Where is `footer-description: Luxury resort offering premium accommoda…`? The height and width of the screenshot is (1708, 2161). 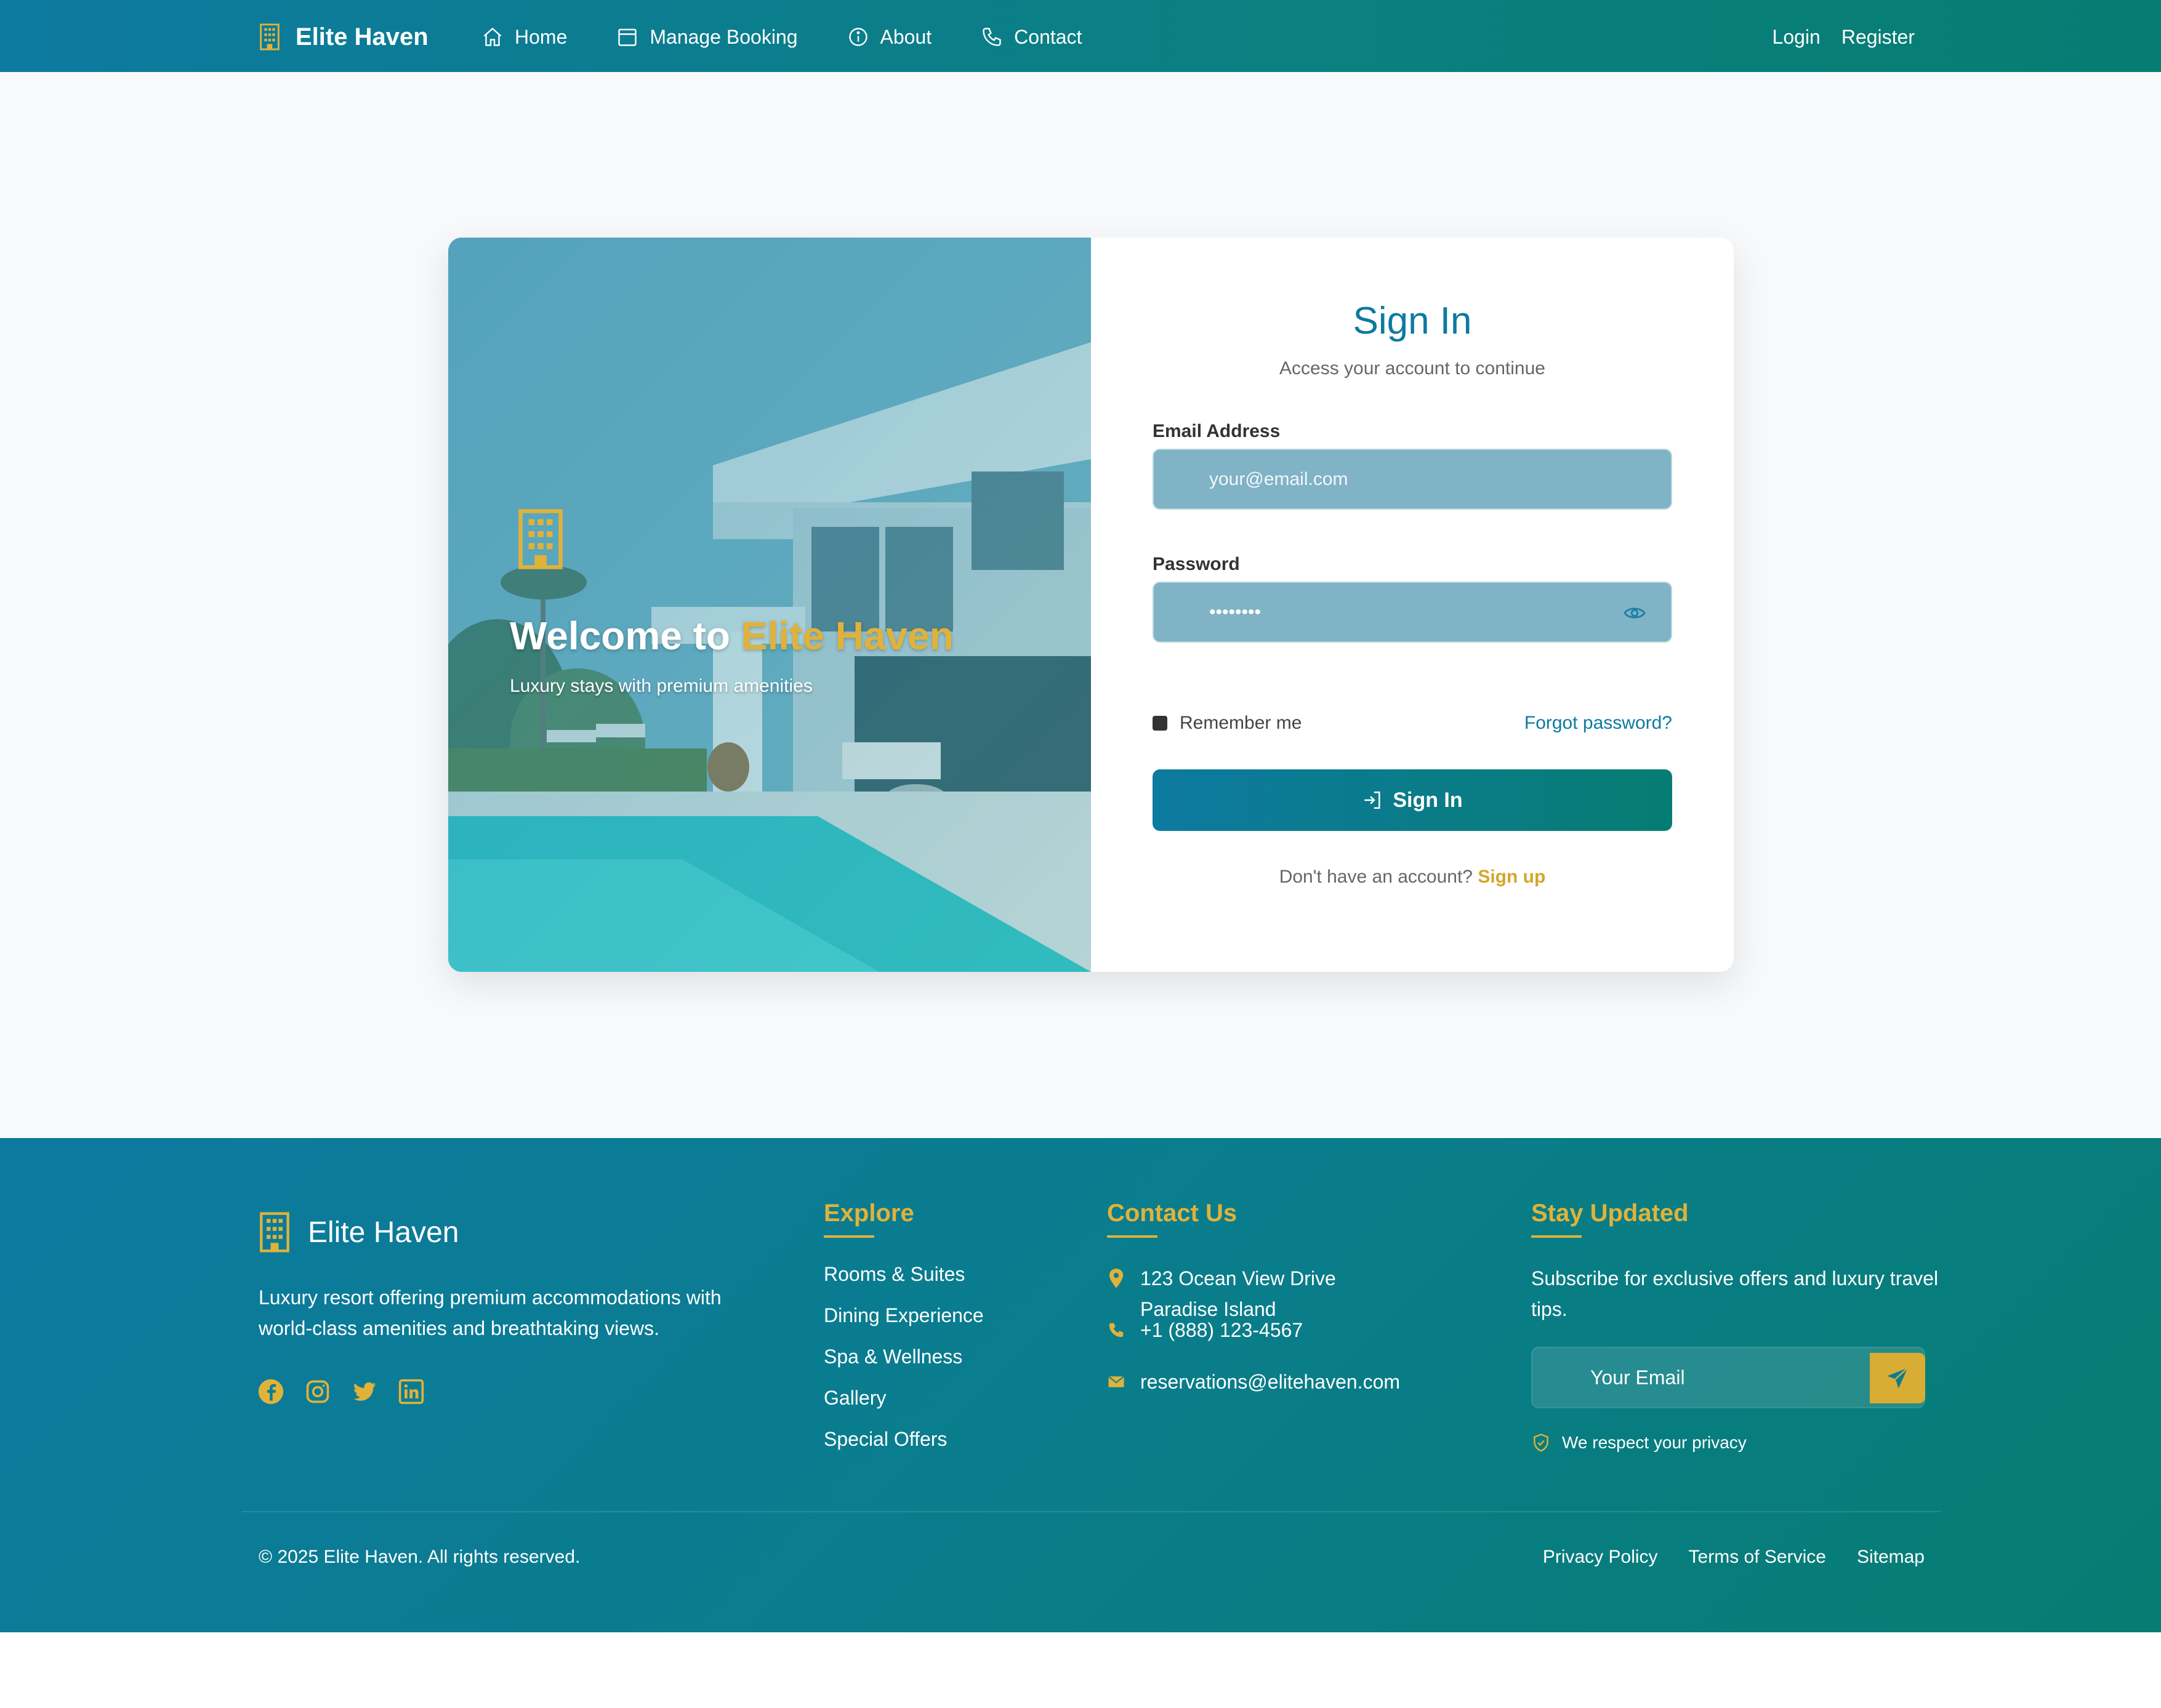
footer-description: Luxury resort offering premium accommoda… is located at coordinates (490, 1313).